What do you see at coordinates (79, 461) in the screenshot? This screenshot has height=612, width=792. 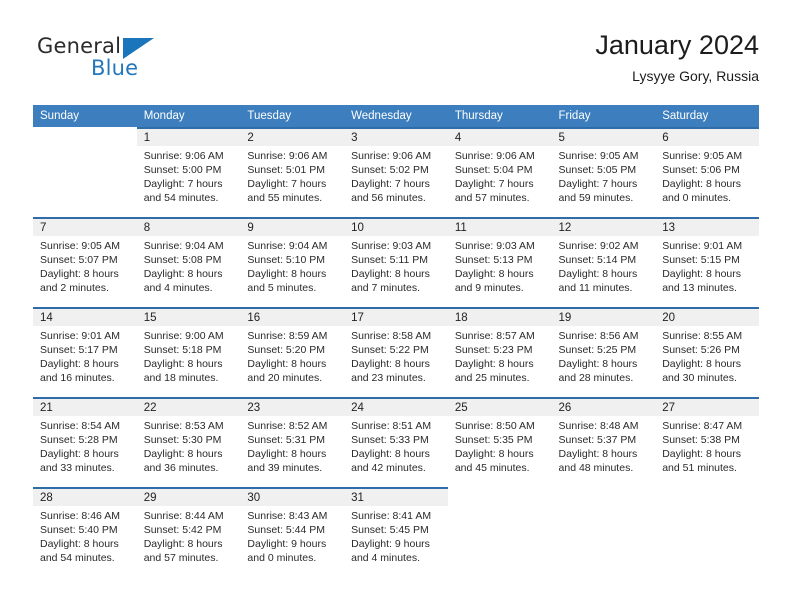 I see `daylight-text: Daylight: 8 hours and 33 minutes.` at bounding box center [79, 461].